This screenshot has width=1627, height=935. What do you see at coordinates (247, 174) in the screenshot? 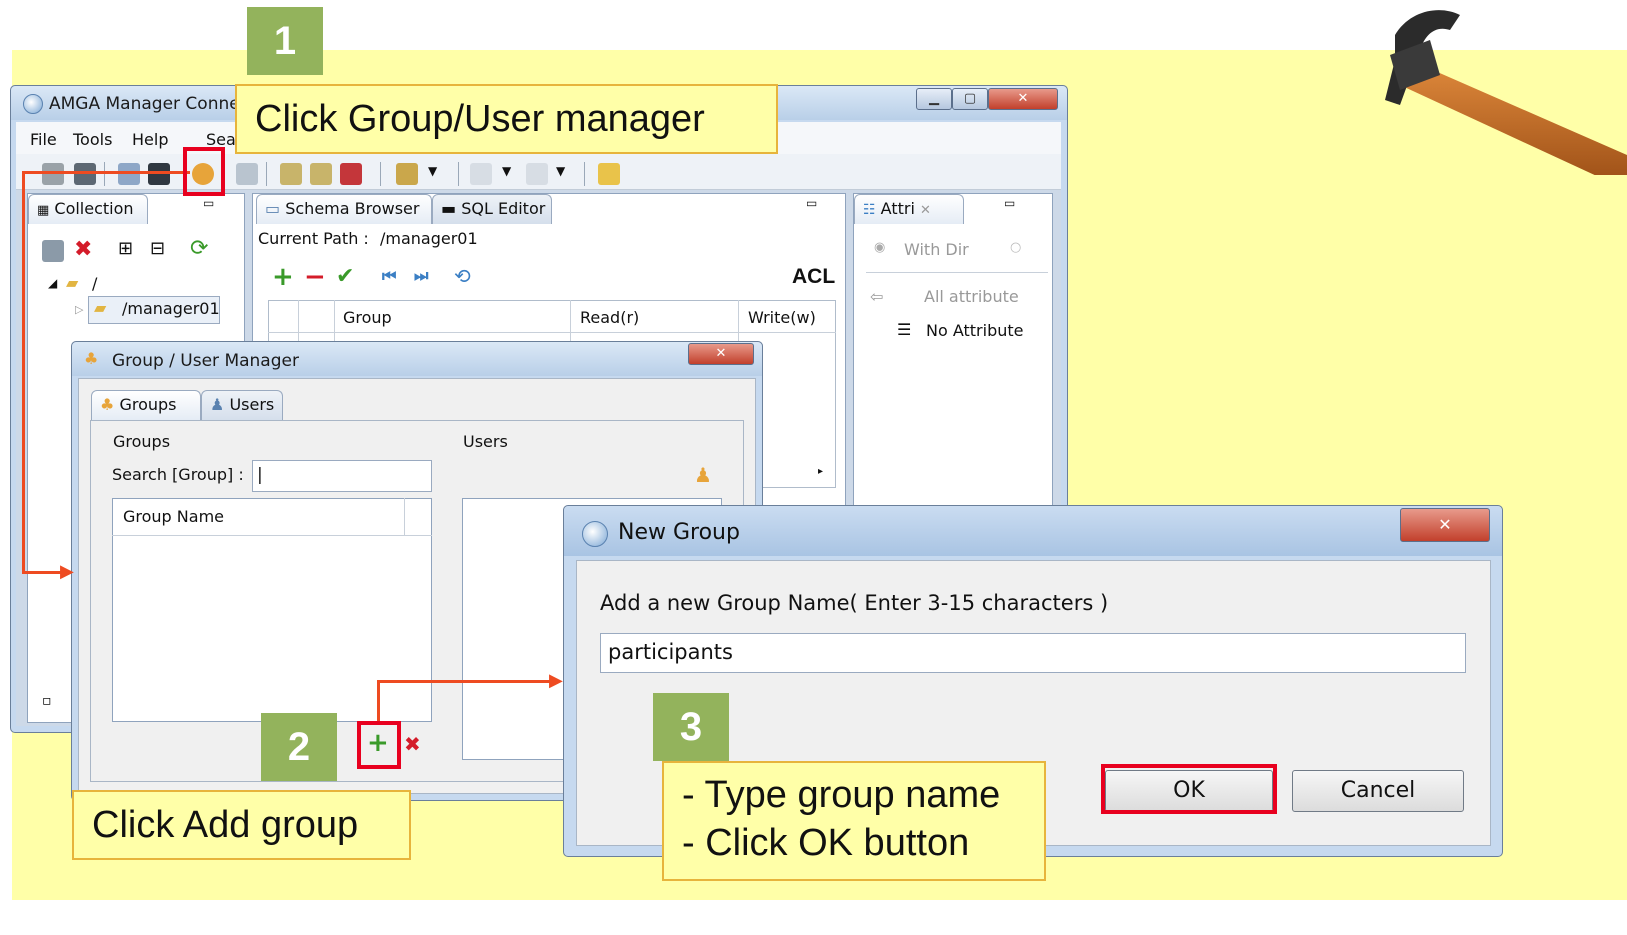
I see `server-icon` at bounding box center [247, 174].